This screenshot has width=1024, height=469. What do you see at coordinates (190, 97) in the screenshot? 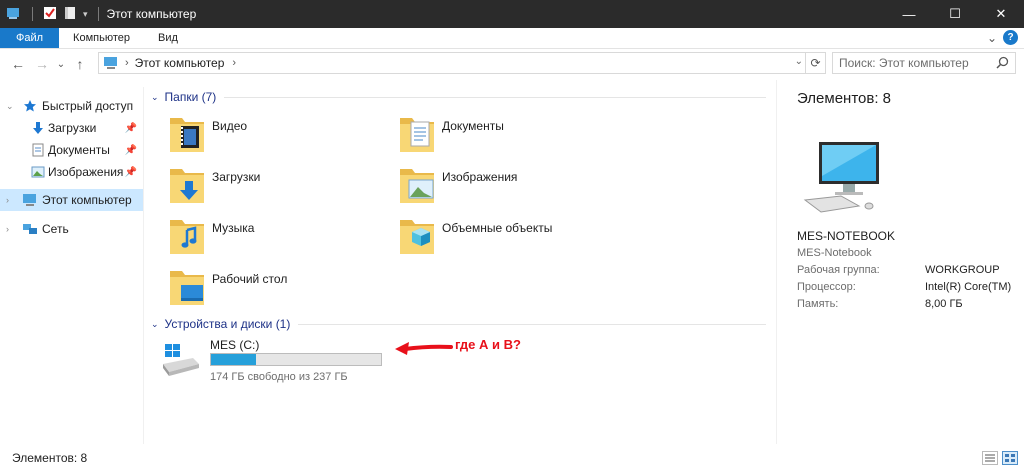
I see `group-title: Папки (7)` at bounding box center [190, 97].